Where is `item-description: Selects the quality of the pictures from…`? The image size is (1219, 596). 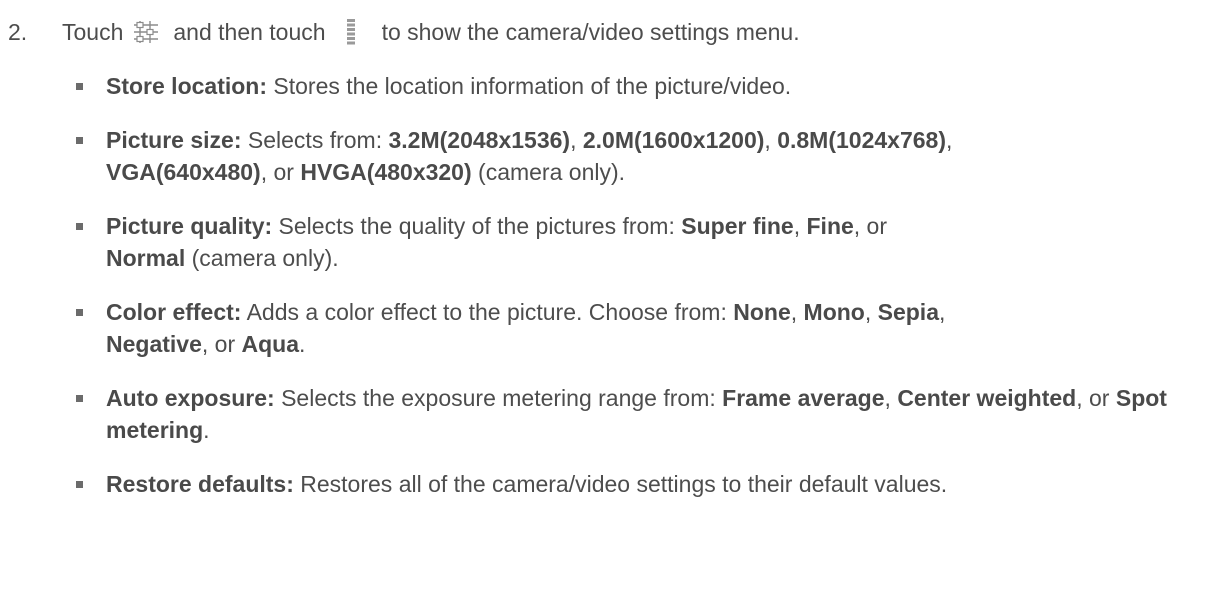
item-description: Selects the quality of the pictures from… is located at coordinates (477, 226).